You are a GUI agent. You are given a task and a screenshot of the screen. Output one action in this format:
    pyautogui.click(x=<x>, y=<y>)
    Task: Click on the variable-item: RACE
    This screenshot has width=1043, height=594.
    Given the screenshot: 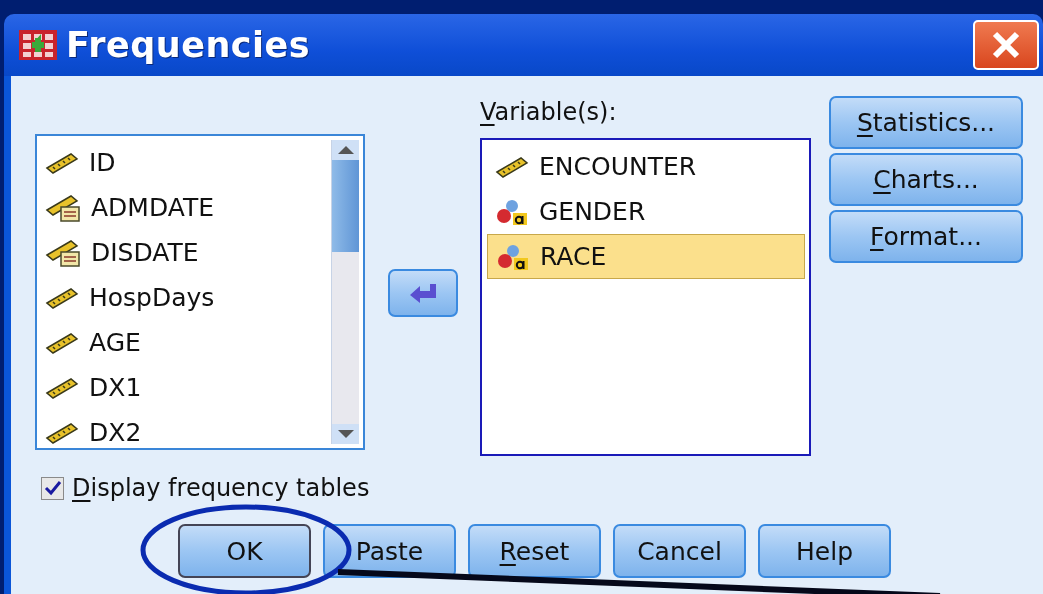 What is the action you would take?
    pyautogui.click(x=646, y=256)
    